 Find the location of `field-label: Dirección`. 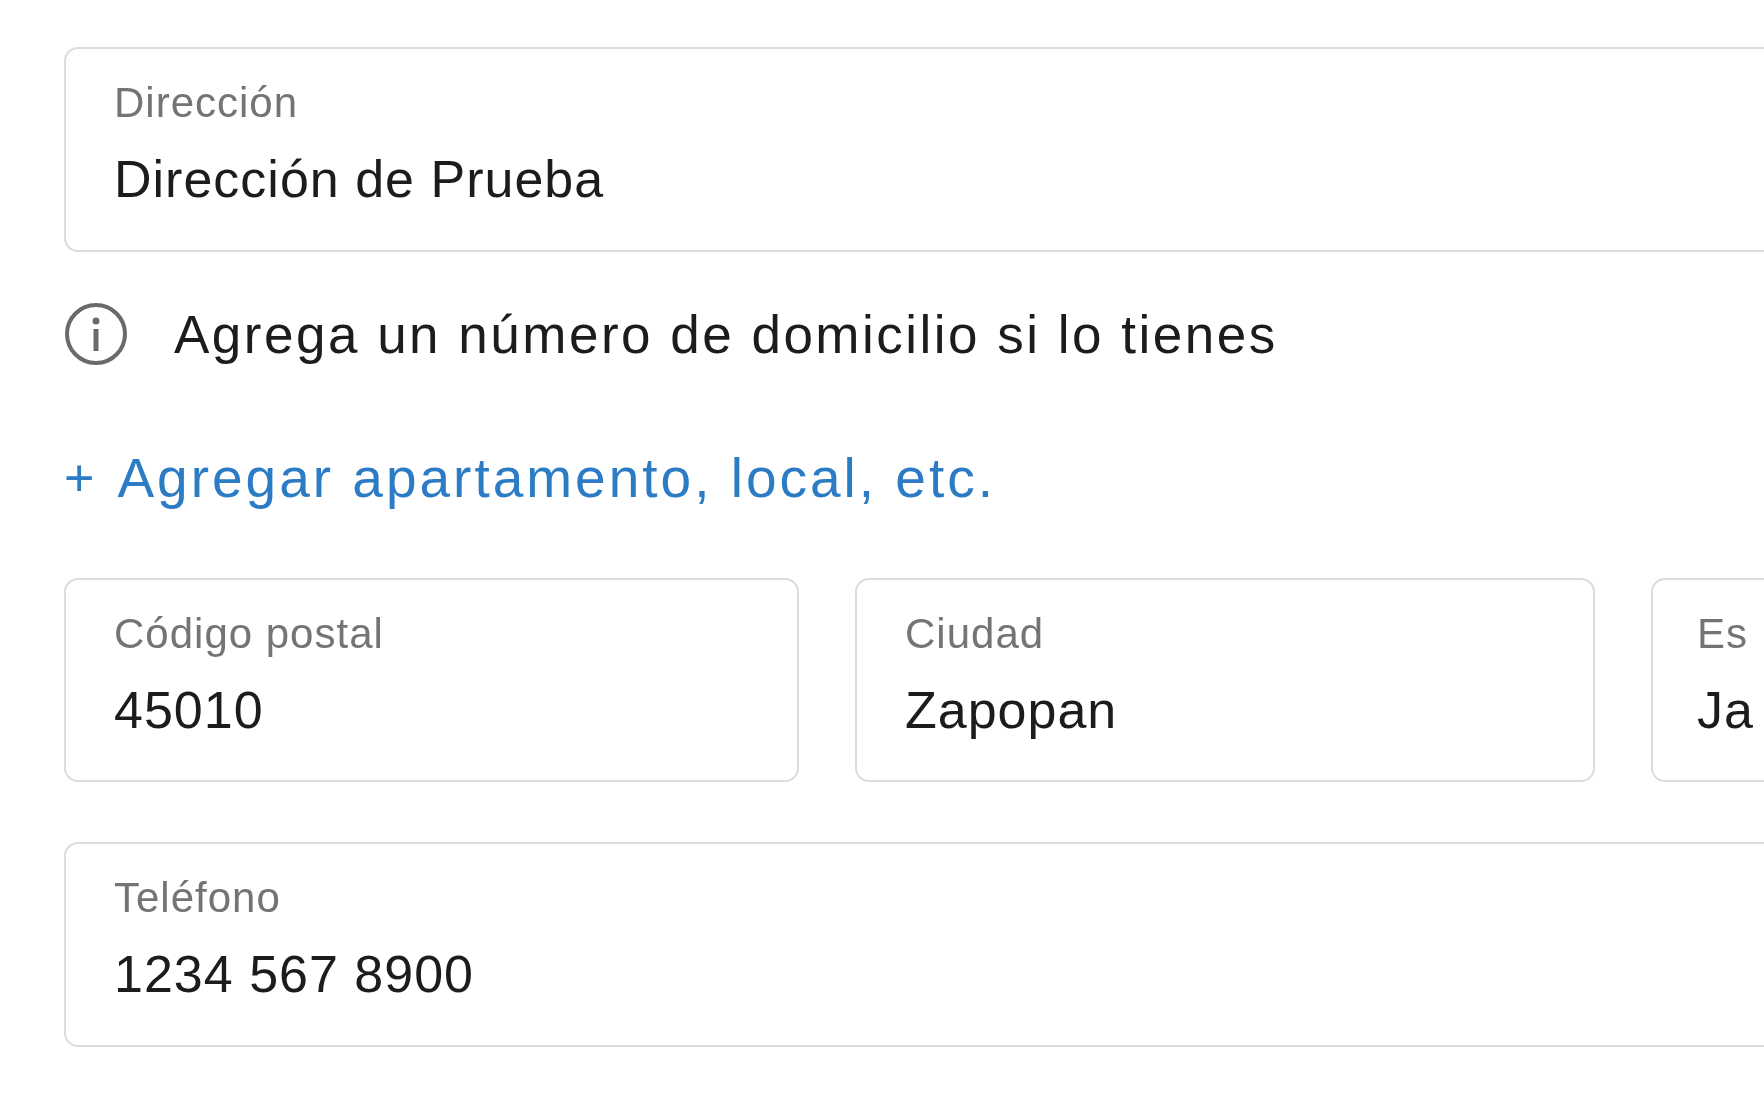

field-label: Dirección is located at coordinates (206, 103).